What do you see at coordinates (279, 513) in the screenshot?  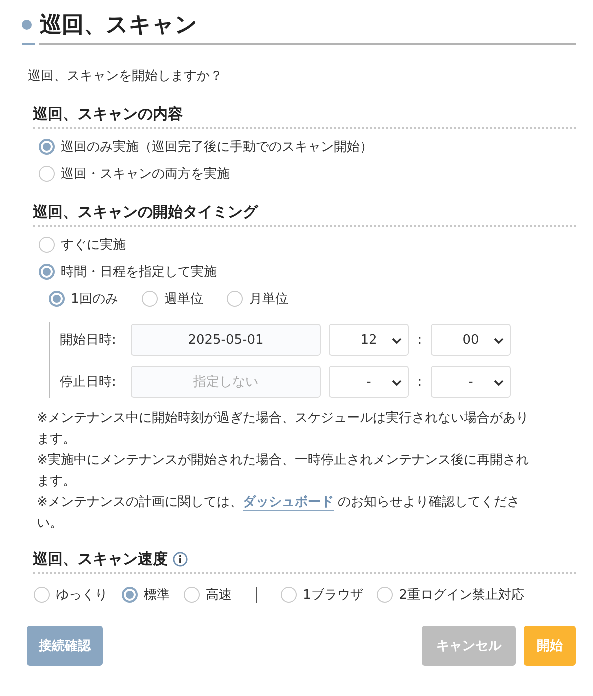 I see `note-text: ※メンテナンスの計画に関しては、ダッシュボード のお知らせより確認してください。` at bounding box center [279, 513].